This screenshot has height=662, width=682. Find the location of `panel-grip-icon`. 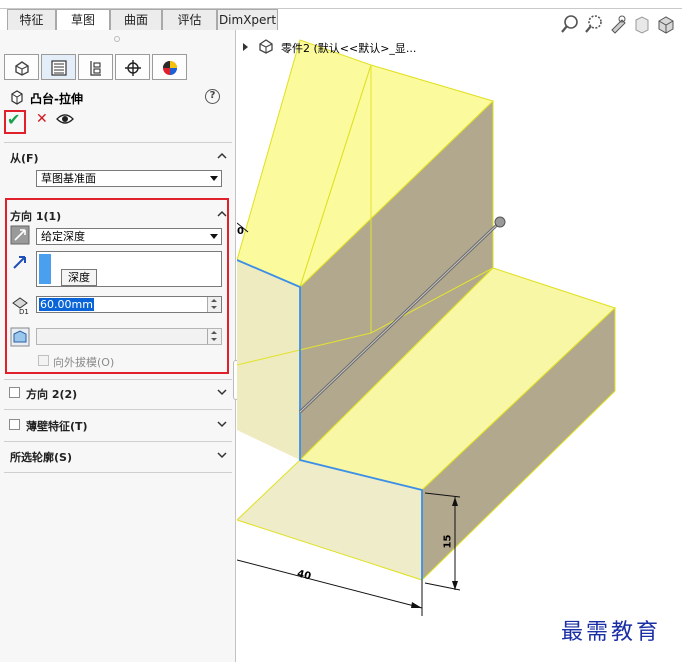

panel-grip-icon is located at coordinates (117, 39).